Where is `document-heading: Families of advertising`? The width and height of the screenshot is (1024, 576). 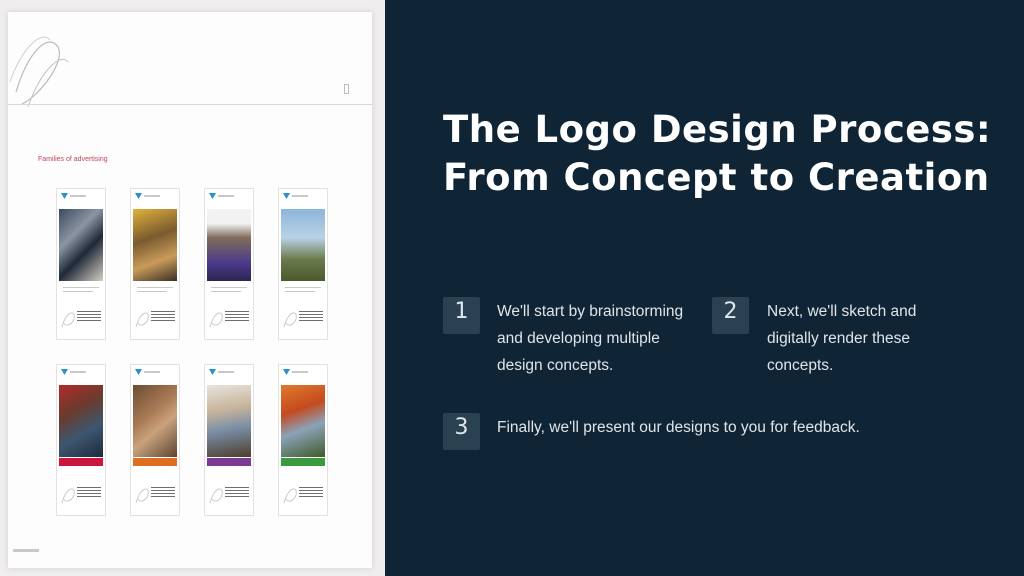
document-heading: Families of advertising is located at coordinates (73, 159).